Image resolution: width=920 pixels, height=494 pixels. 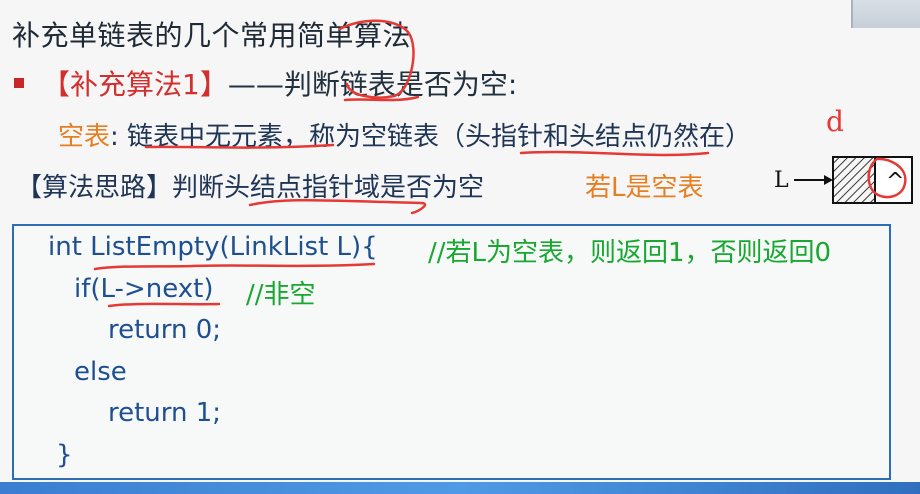 I want to click on code-comment-2: //非空, so click(x=281, y=295).